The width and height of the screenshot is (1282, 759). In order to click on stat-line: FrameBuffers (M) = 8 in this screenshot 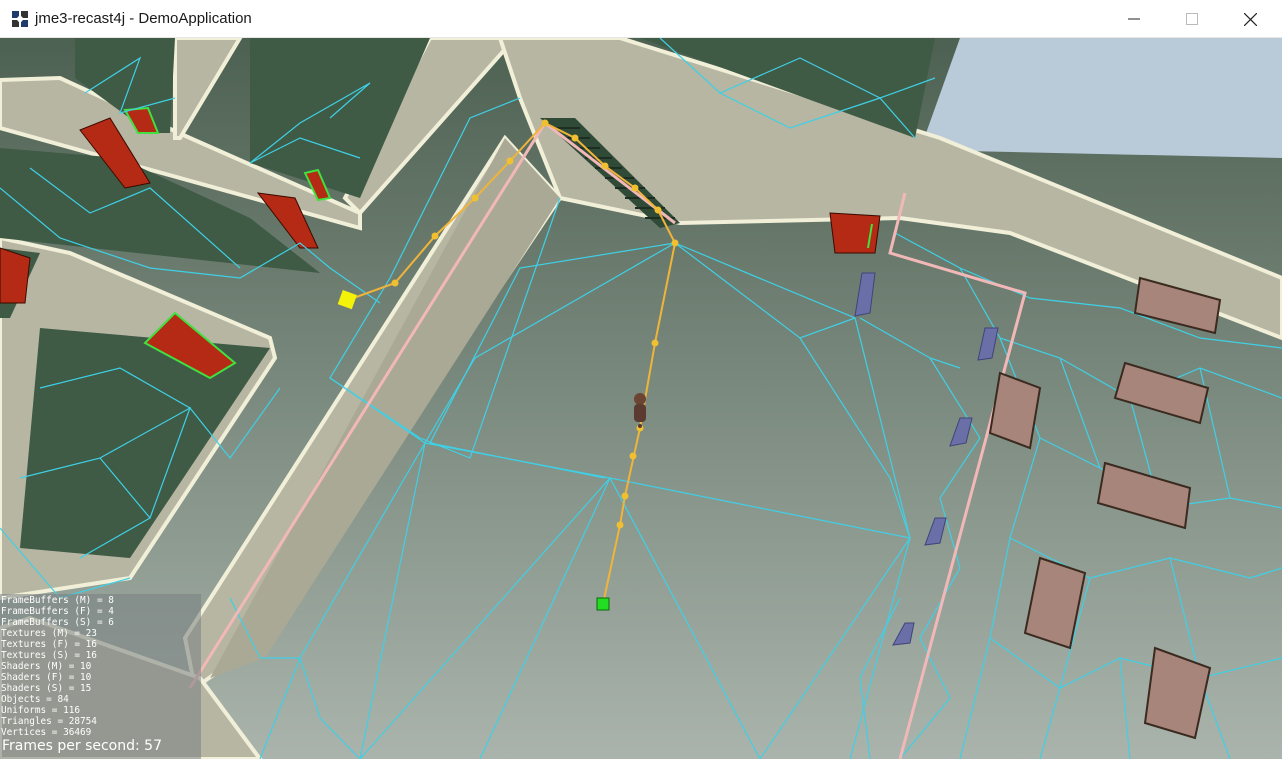, I will do `click(57, 600)`.